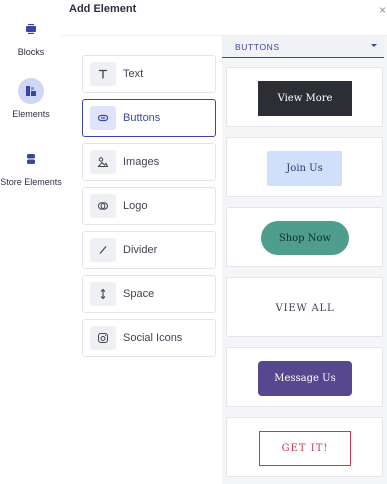 The height and width of the screenshot is (484, 387). What do you see at coordinates (31, 52) in the screenshot?
I see `sidebar-item-label: Blocks` at bounding box center [31, 52].